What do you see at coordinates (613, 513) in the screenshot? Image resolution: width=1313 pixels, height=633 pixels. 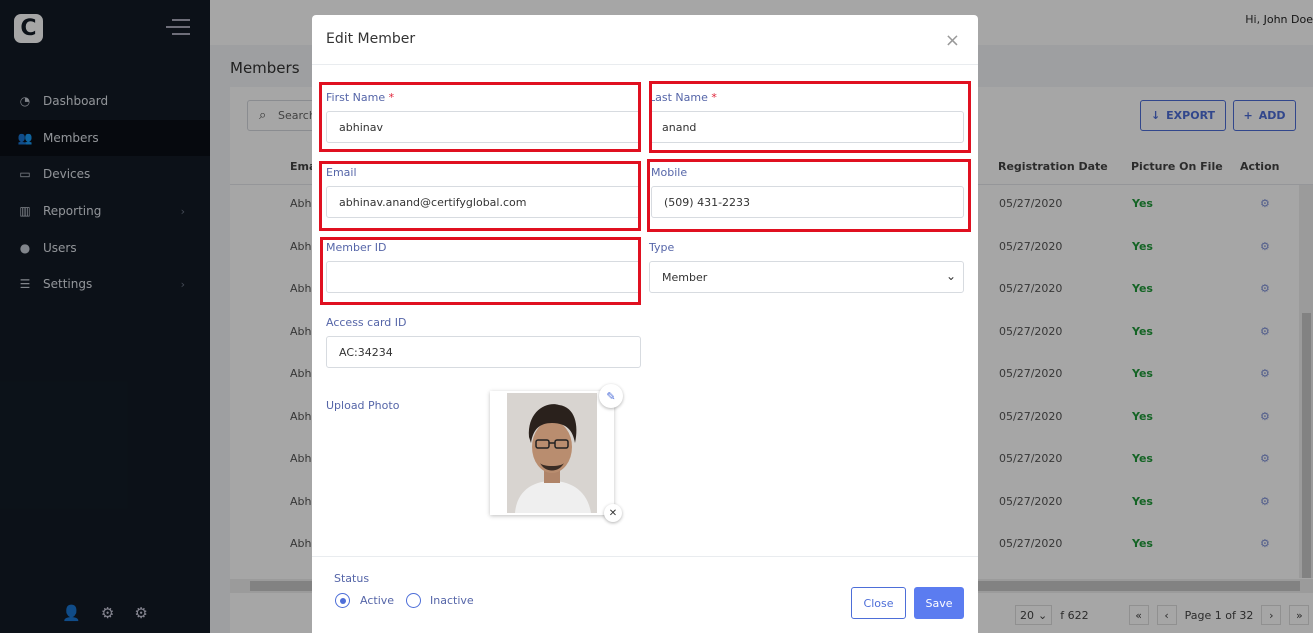 I see `remove-photo-close-icon: ✕` at bounding box center [613, 513].